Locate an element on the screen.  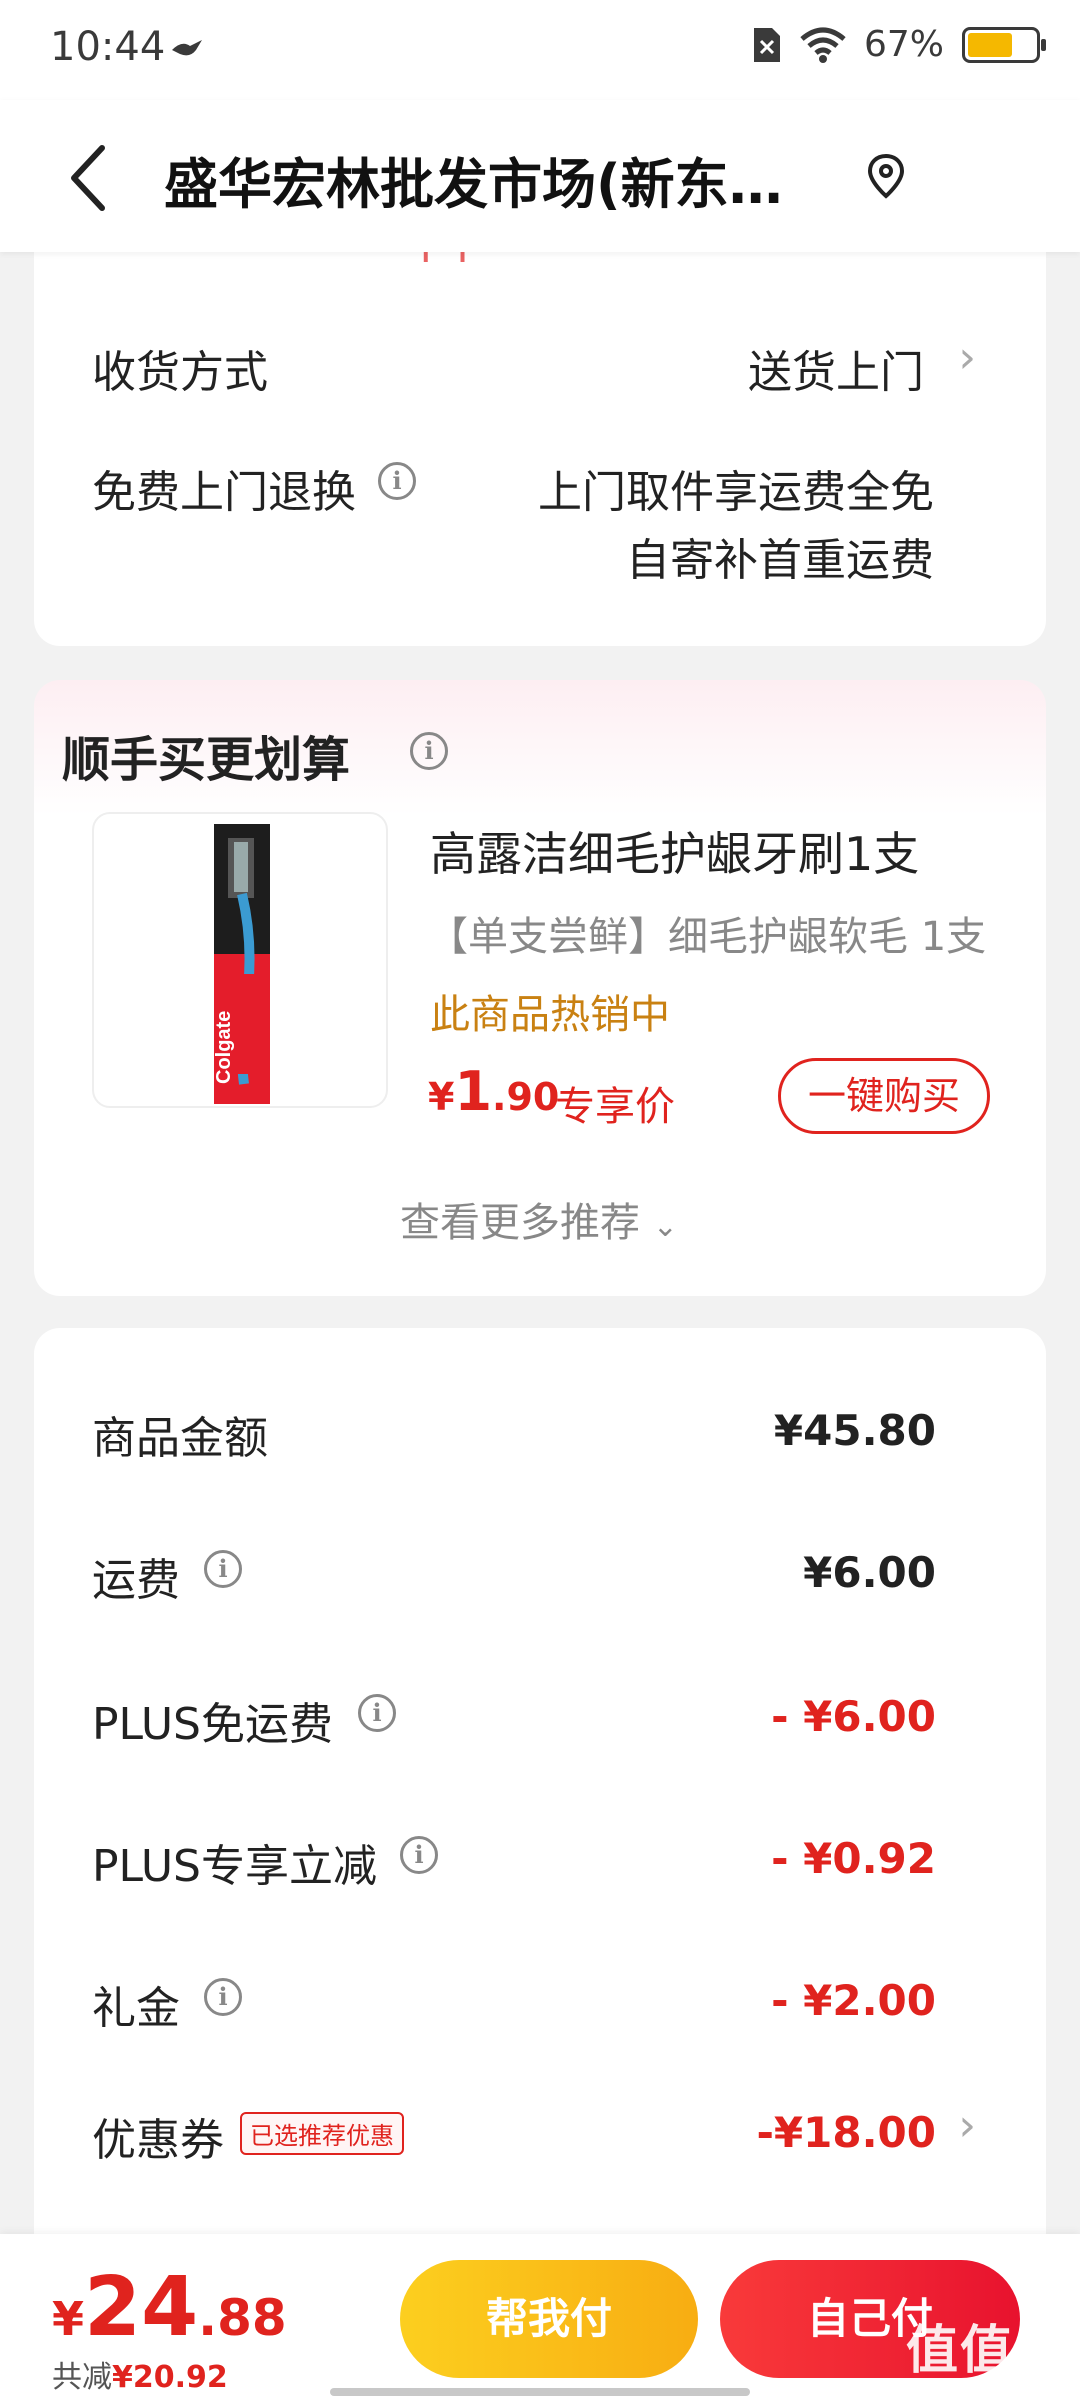
summary-value-gift-money: - ¥2.00 is located at coordinates (853, 2000).